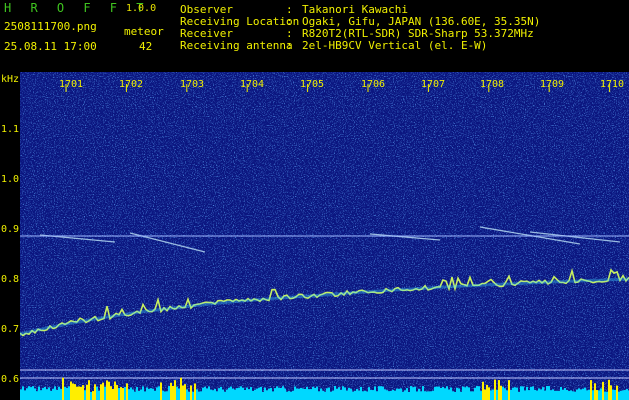 The image size is (629, 400). Describe the element at coordinates (10, 236) in the screenshot. I see `frequency-axis` at that location.